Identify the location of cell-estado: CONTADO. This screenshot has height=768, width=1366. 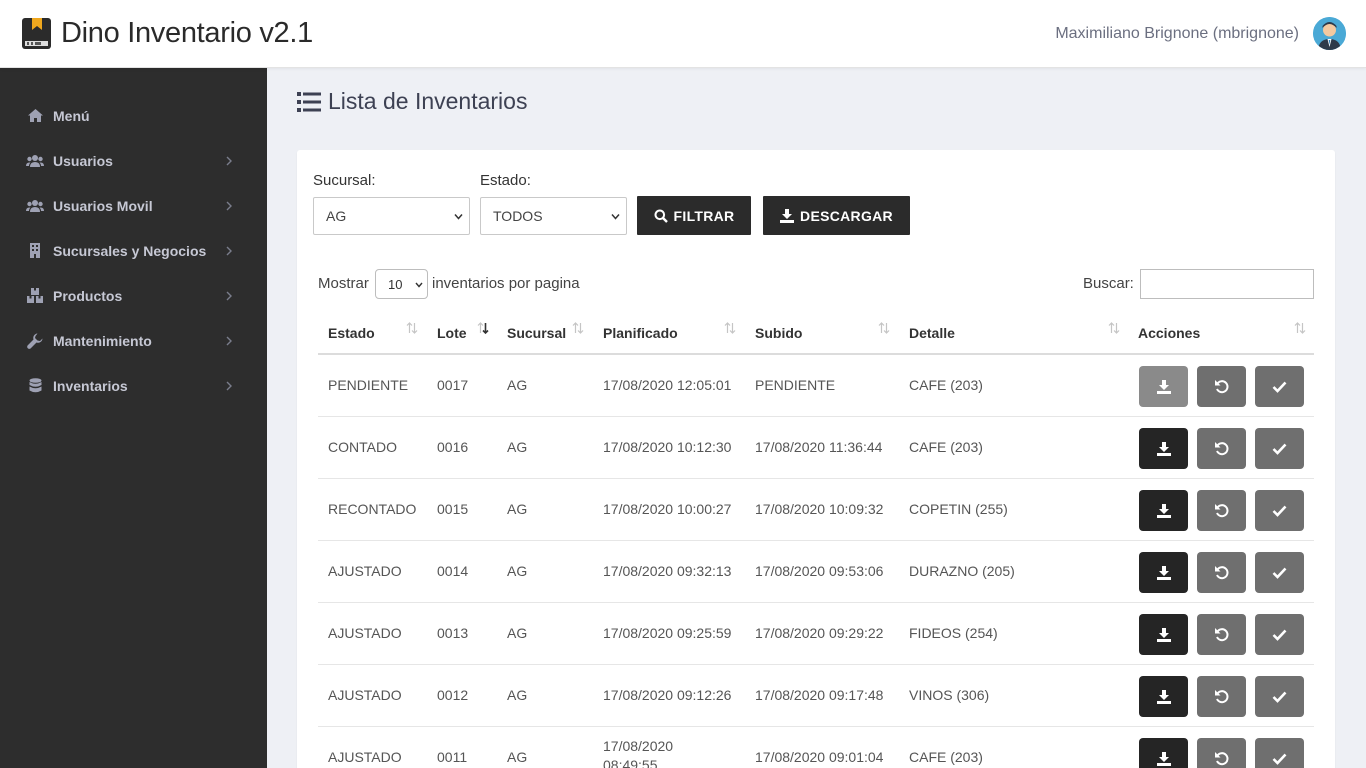
(362, 447).